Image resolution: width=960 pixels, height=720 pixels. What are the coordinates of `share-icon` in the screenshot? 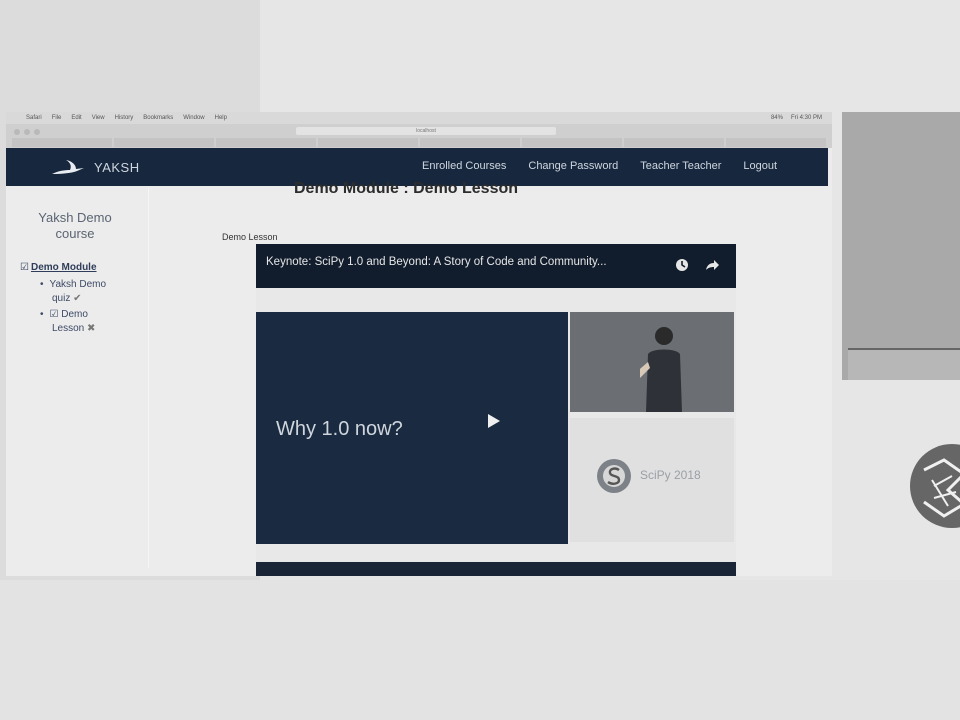 It's located at (712, 265).